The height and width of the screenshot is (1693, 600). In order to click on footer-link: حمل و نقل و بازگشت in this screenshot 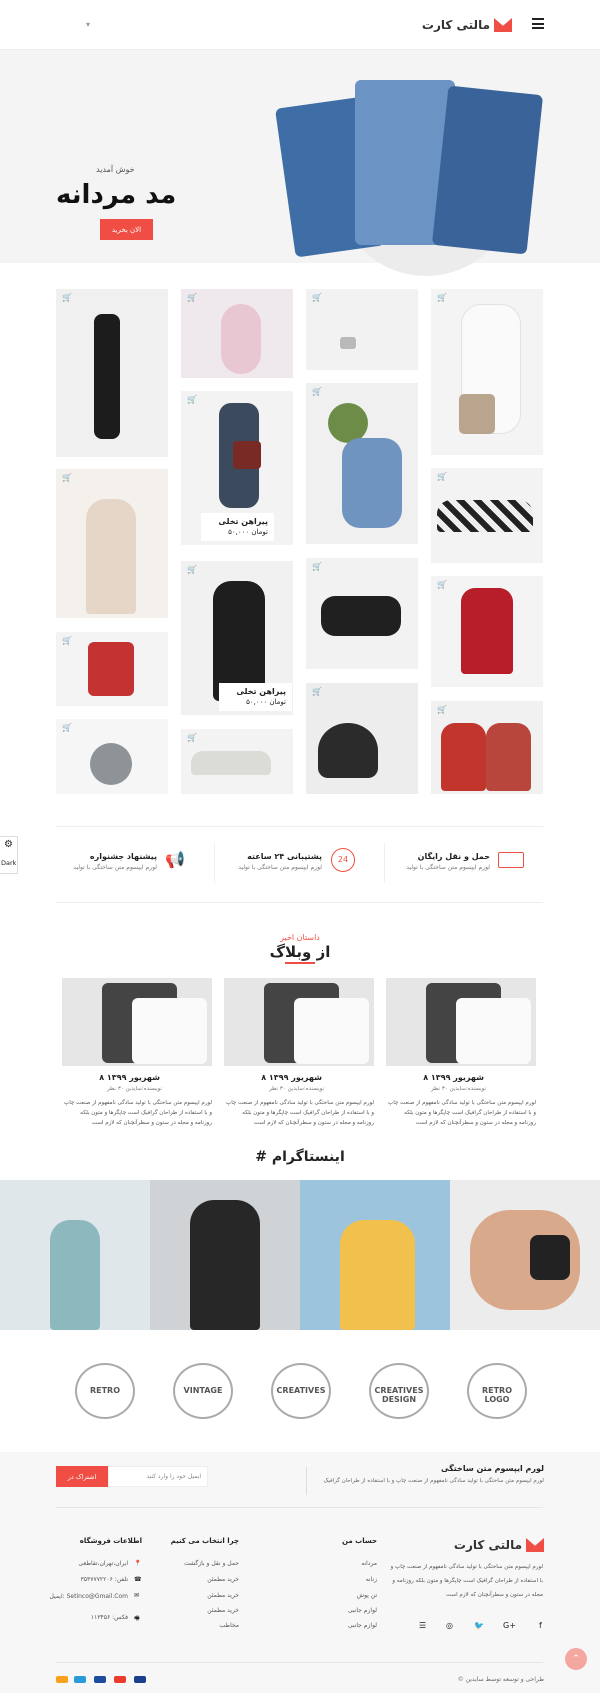, I will do `click(211, 1563)`.